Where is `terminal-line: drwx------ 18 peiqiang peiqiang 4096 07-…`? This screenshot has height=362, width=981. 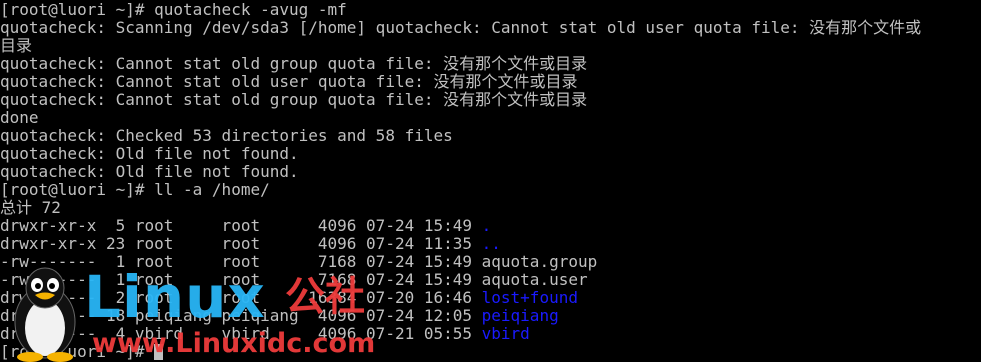
terminal-line: drwx------ 18 peiqiang peiqiang 4096 07-… is located at coordinates (279, 316).